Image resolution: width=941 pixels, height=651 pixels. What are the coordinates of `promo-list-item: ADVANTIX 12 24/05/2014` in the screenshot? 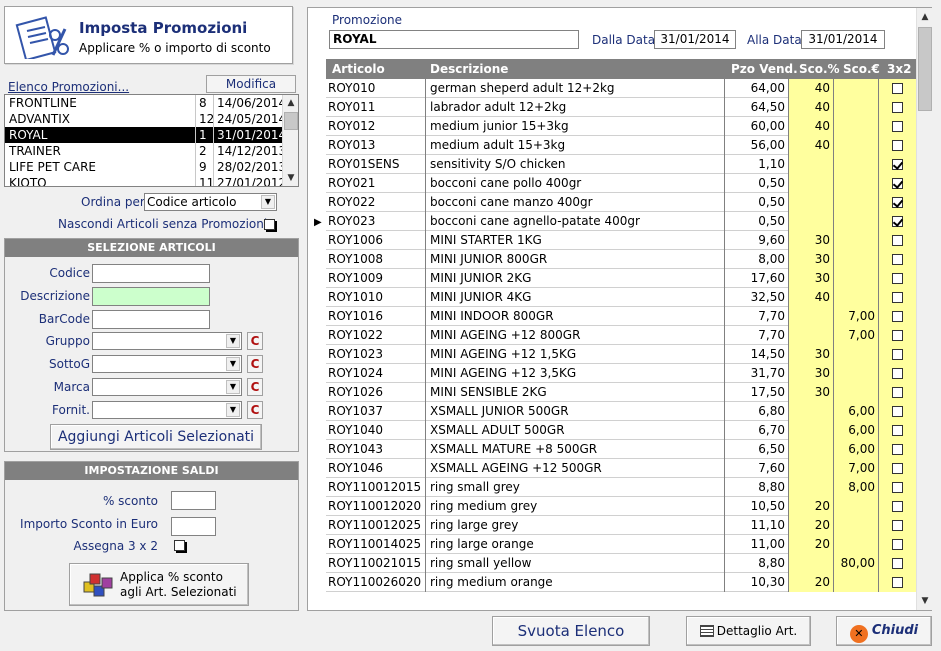 It's located at (145, 119).